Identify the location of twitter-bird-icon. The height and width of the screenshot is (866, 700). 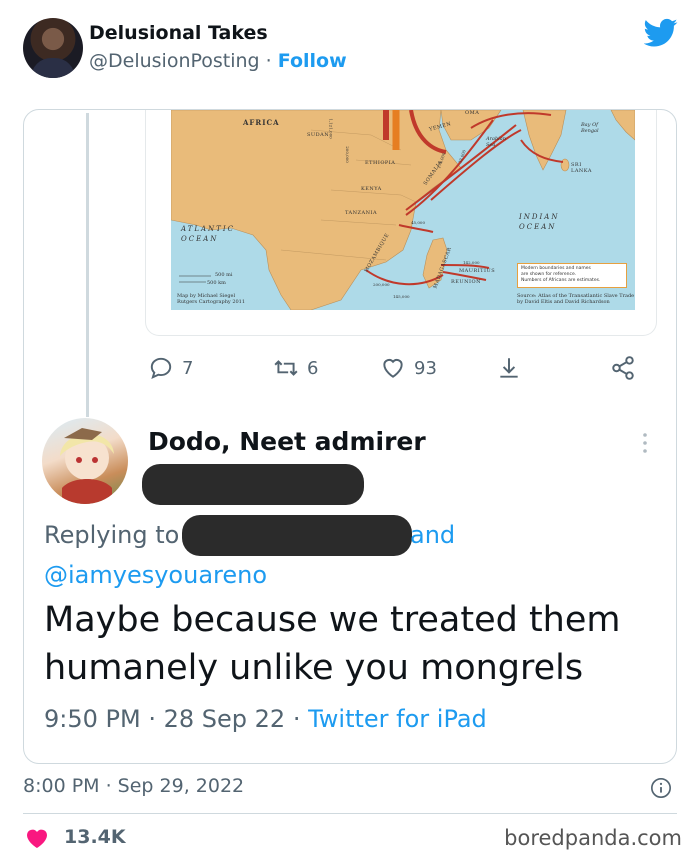
(661, 33).